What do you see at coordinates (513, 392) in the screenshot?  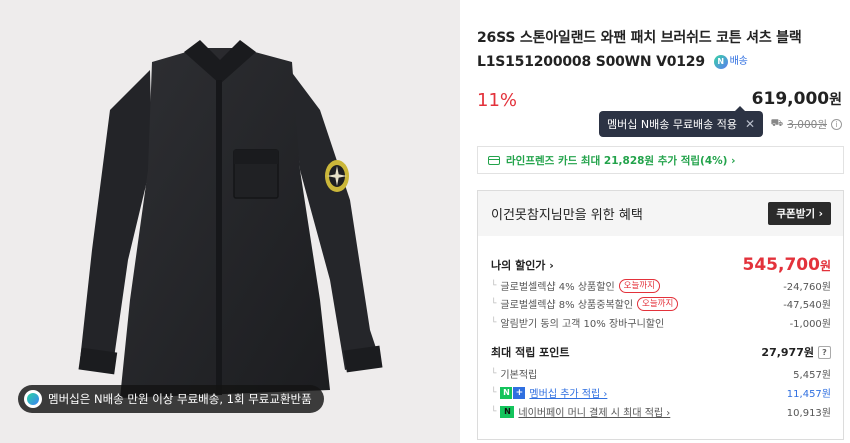 I see `n-plus-membership-icon: N +` at bounding box center [513, 392].